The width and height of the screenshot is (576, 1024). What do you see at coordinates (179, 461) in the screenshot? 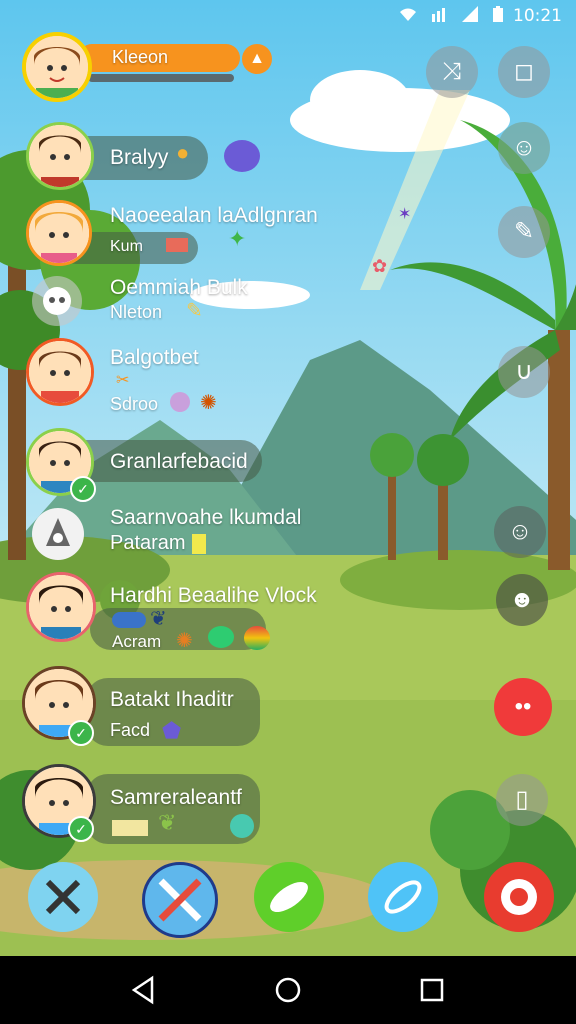
I see `player-name: Granlarfebacid` at bounding box center [179, 461].